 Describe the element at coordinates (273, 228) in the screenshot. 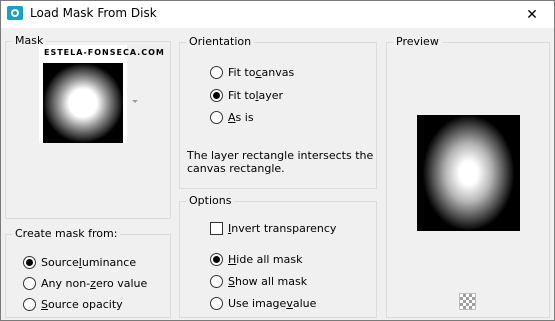

I see `invert-transparency-checkbox: Invert transparency` at that location.